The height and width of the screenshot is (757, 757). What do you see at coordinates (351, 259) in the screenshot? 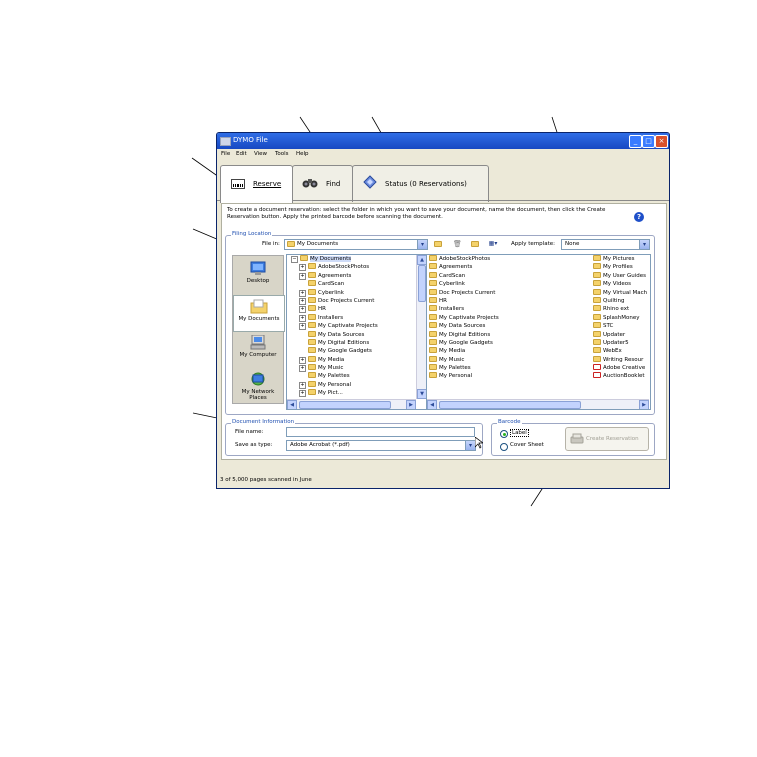
I see `tree-root: − My Documents` at bounding box center [351, 259].